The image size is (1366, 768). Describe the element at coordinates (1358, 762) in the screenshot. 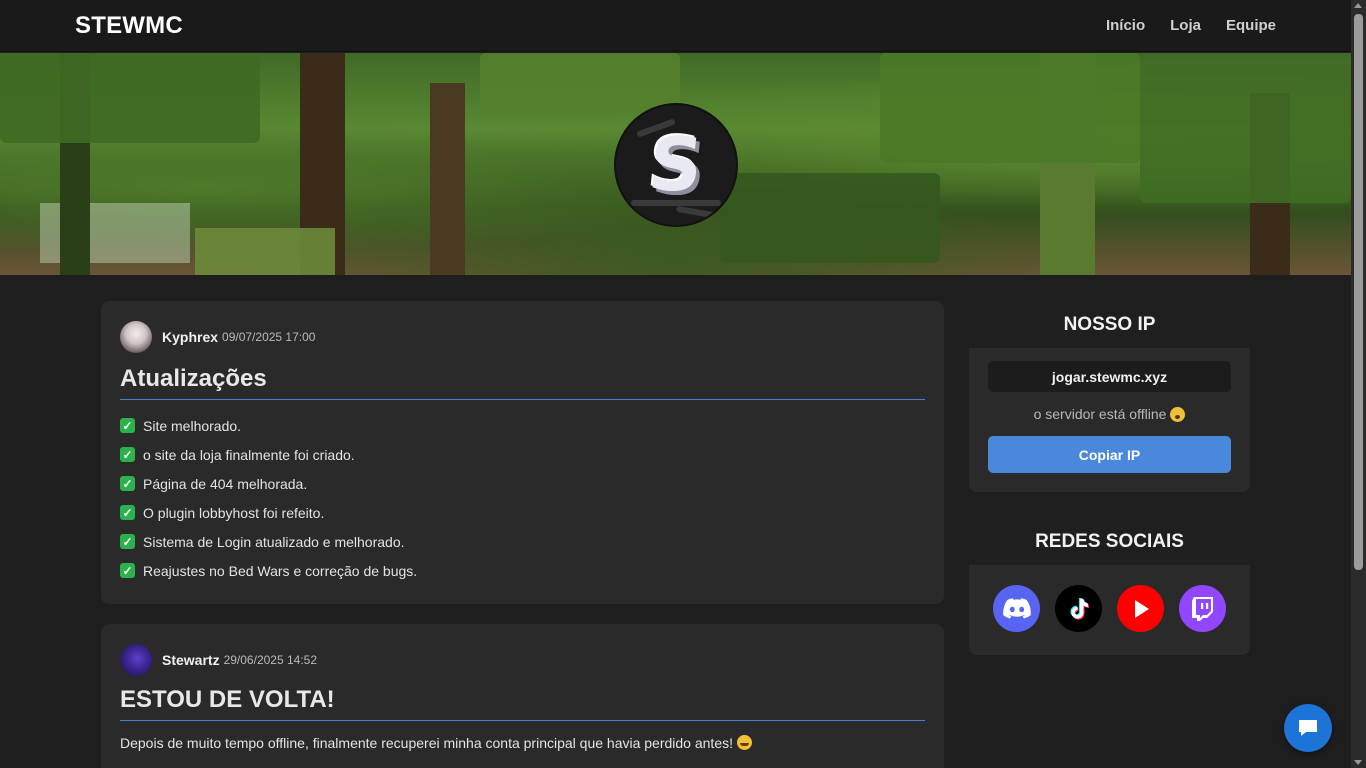

I see `scroll-down-arrow-icon` at that location.